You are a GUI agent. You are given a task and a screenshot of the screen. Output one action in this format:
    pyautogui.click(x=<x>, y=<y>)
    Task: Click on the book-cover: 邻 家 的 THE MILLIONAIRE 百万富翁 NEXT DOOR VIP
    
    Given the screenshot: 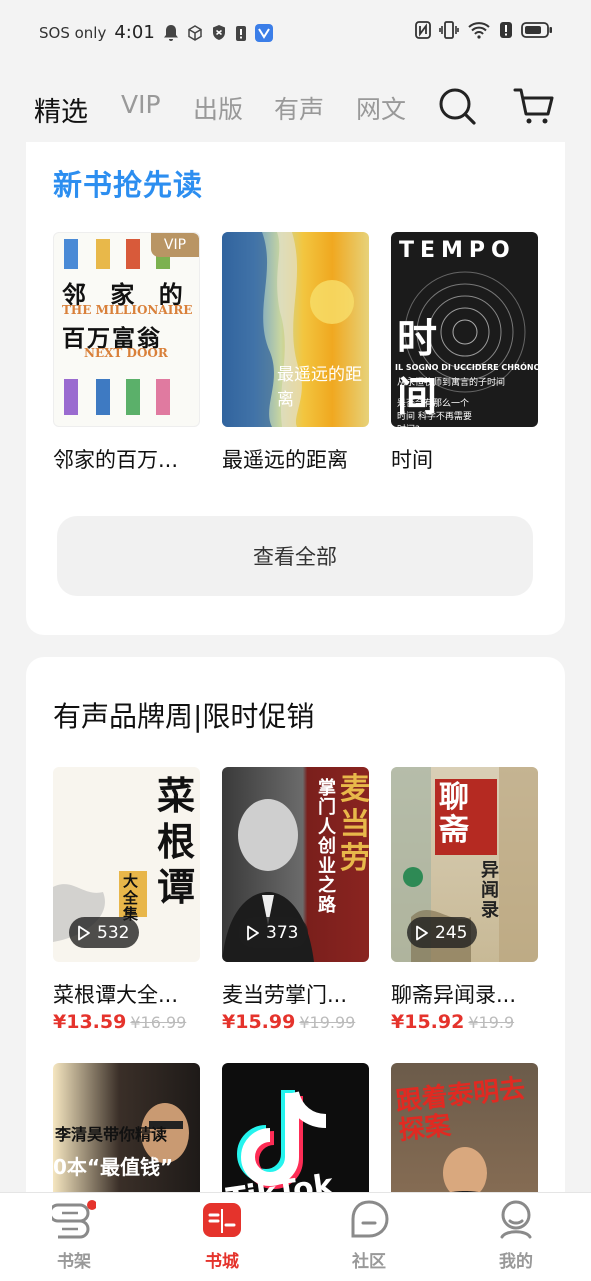 What is the action you would take?
    pyautogui.click(x=126, y=329)
    